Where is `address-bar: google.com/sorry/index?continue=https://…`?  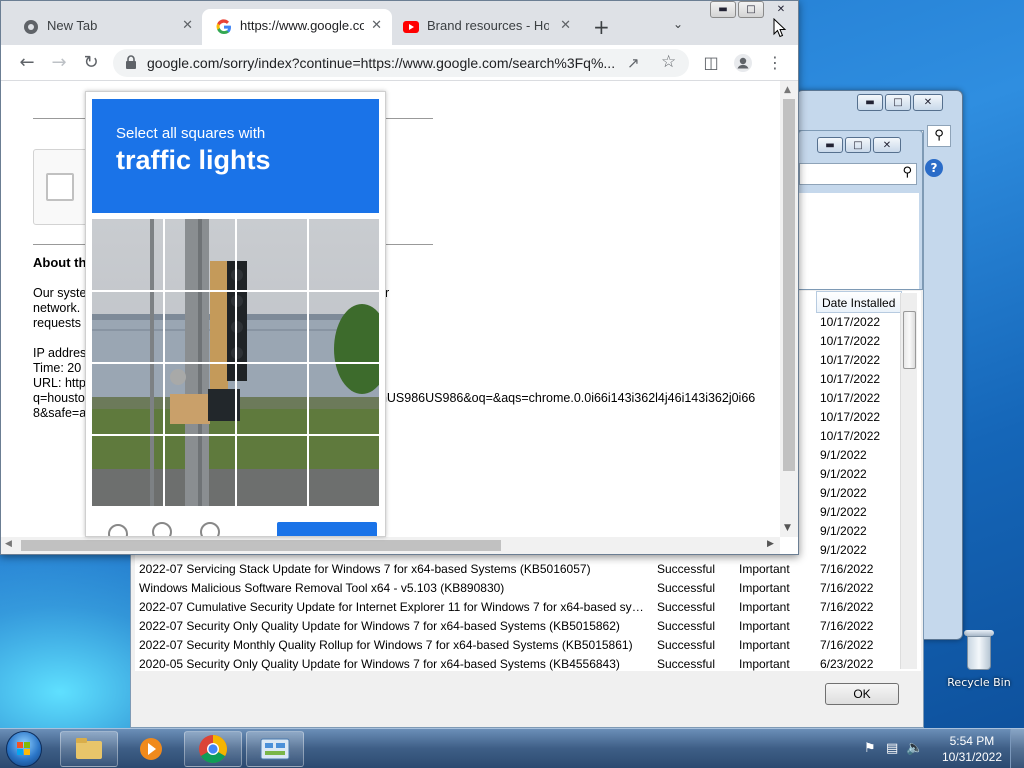
address-bar: google.com/sorry/index?continue=https://… is located at coordinates (401, 63).